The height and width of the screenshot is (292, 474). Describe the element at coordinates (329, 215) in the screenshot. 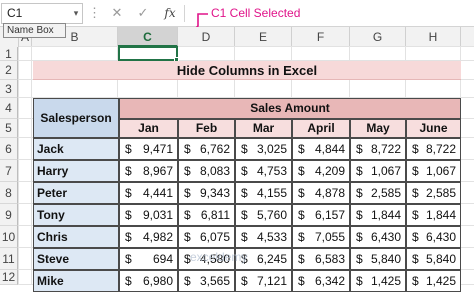

I see `sales-value: 6,157` at that location.